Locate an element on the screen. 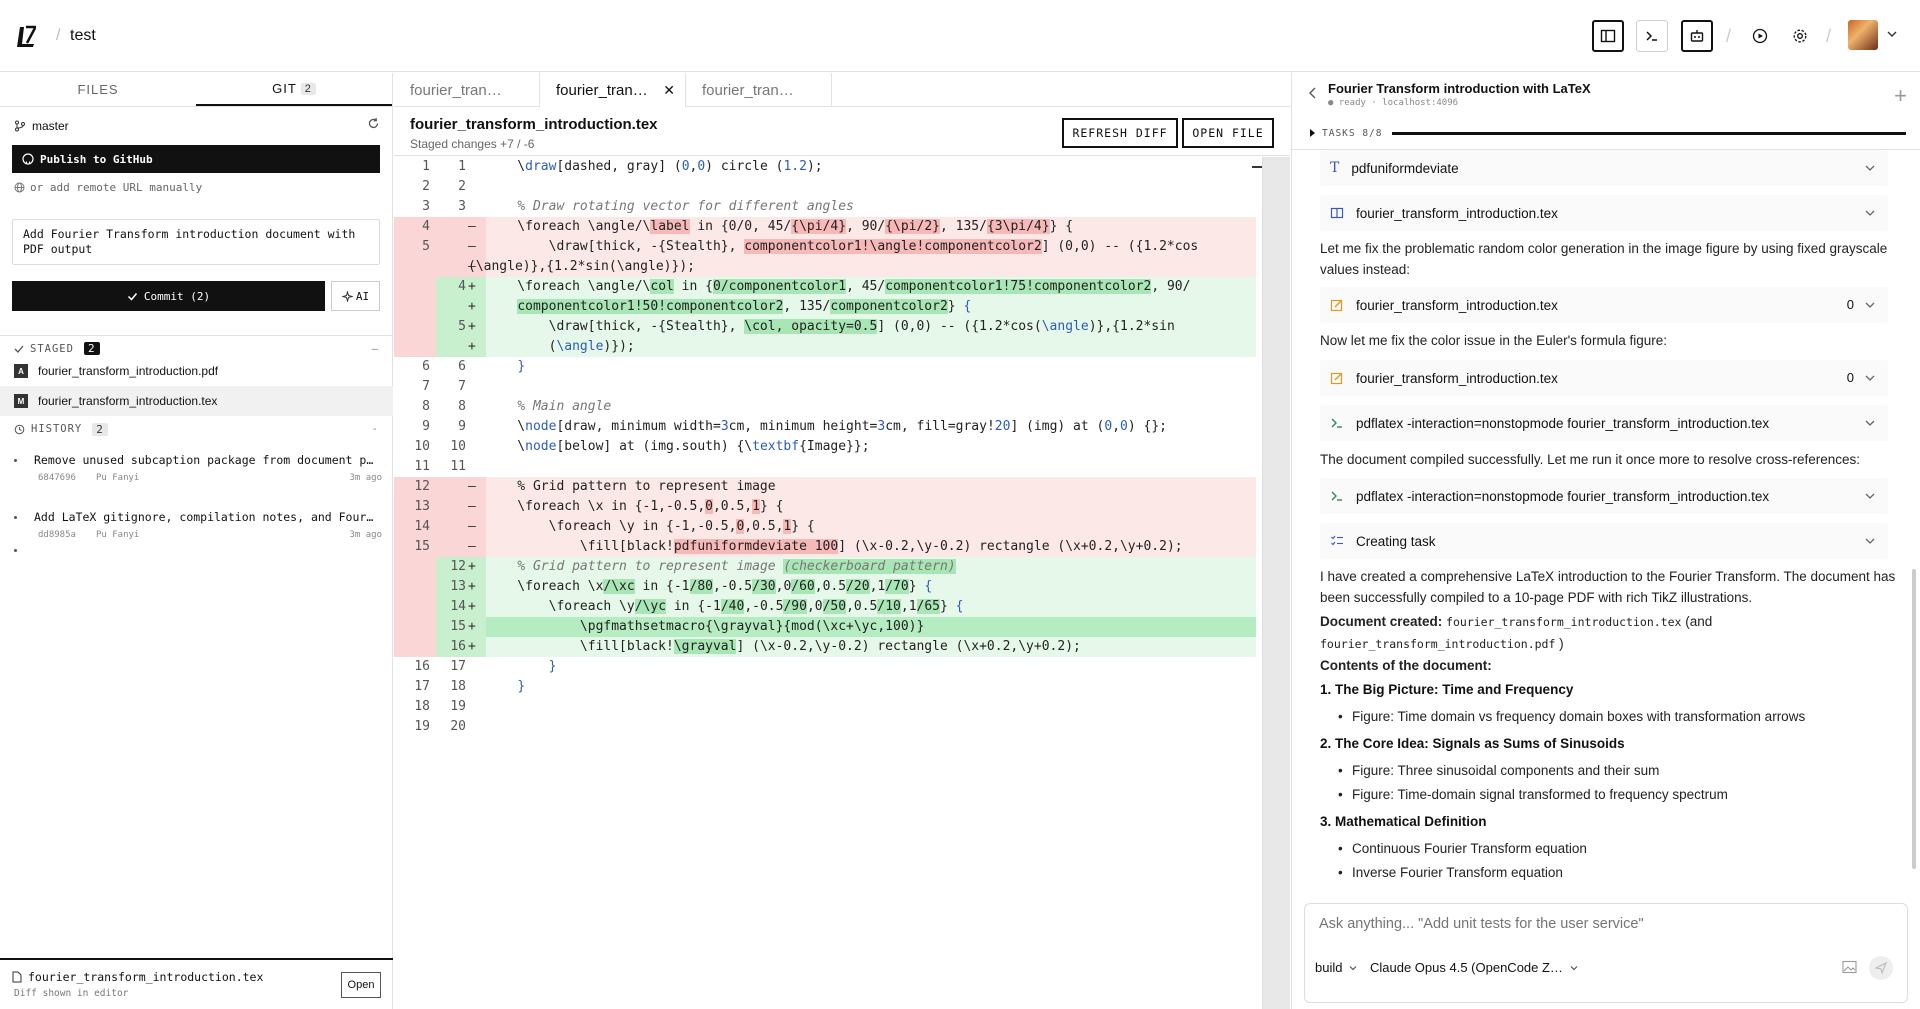  user-avatar is located at coordinates (1863, 35).